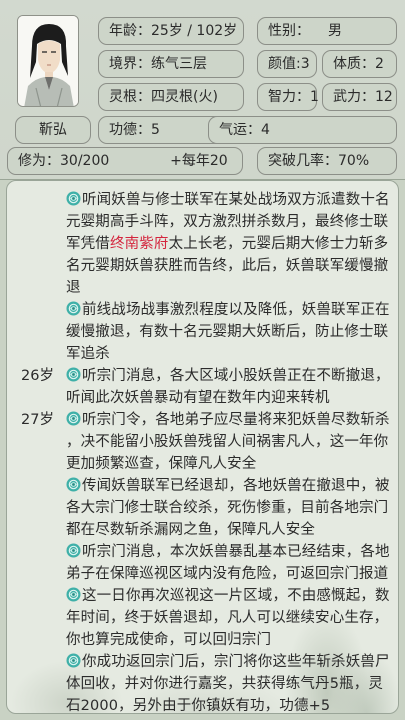 The height and width of the screenshot is (720, 405). I want to click on log-line: 缓慢撤退，有数十名元婴期大妖断后，防止修士联, so click(227, 332).